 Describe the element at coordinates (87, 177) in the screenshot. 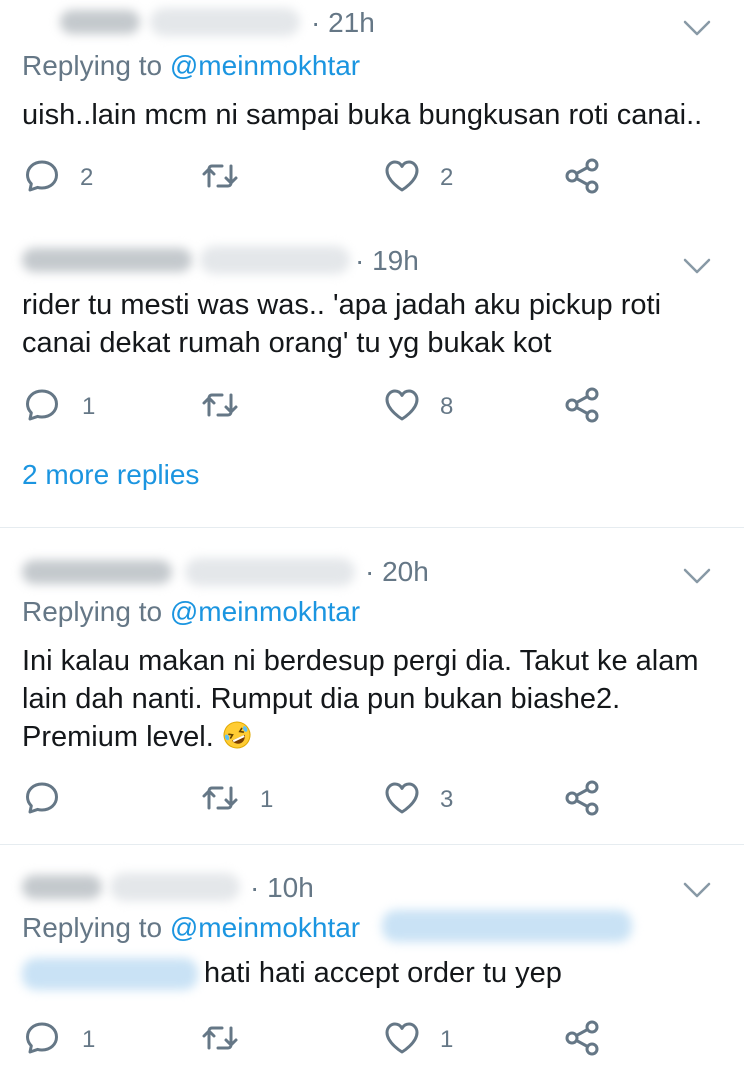

I see `reply-count: 2` at that location.